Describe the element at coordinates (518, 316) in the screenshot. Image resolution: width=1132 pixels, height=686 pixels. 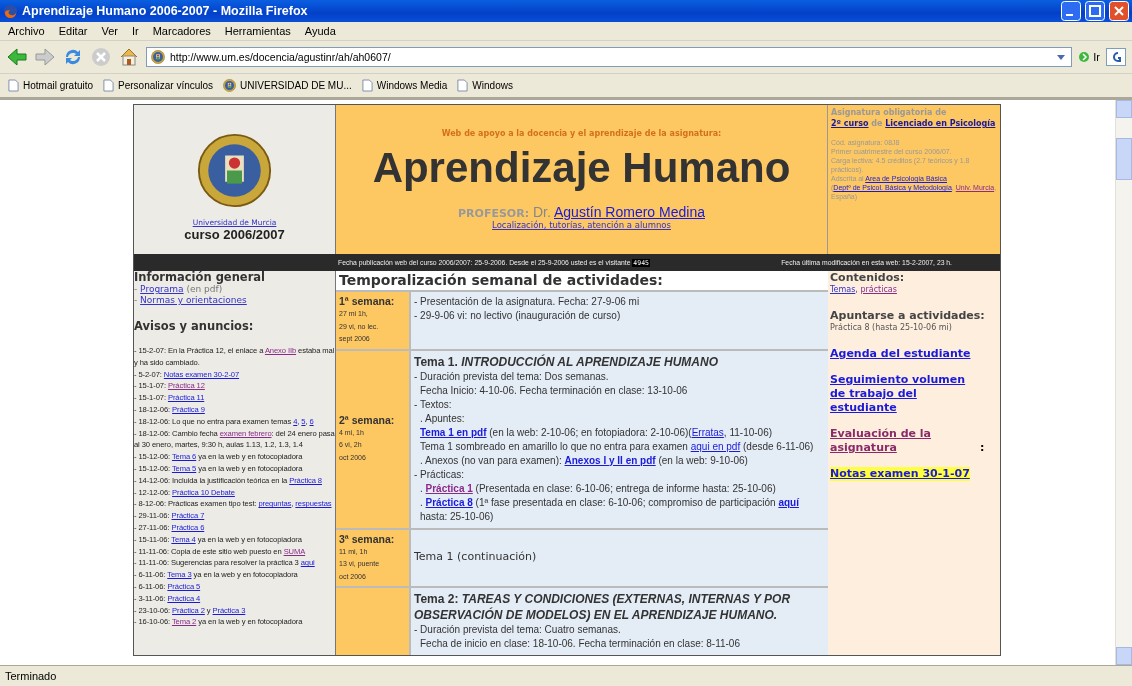
I see `schedule-line: - 29-9-06 vi: no lectivo (inauguración de curso)` at that location.